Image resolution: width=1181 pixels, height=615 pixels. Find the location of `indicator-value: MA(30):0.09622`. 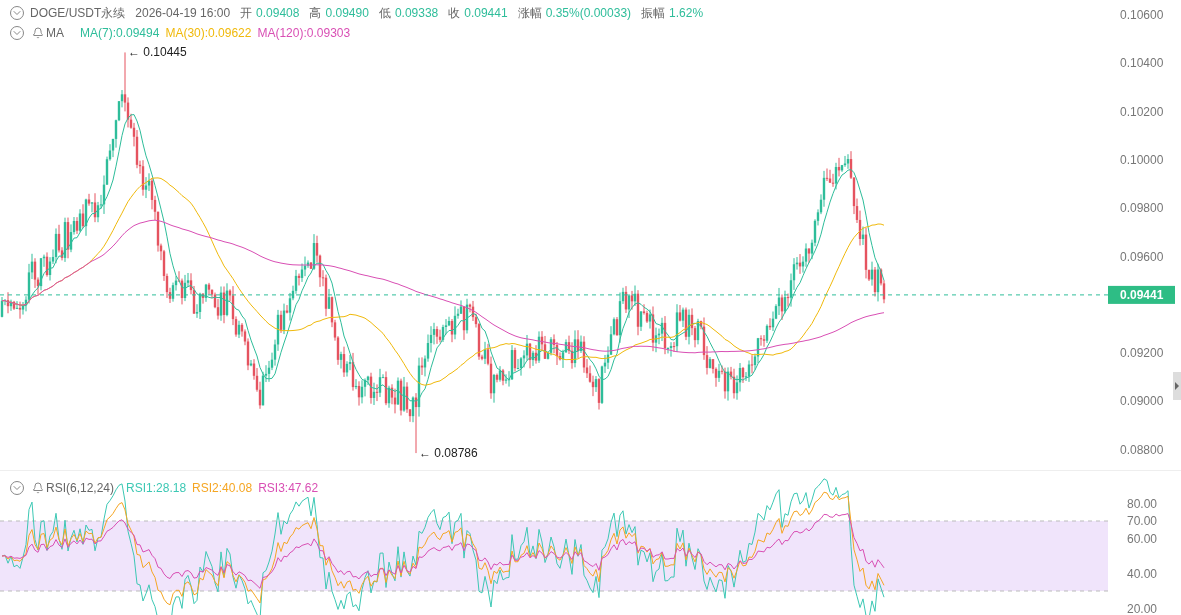

indicator-value: MA(30):0.09622 is located at coordinates (208, 33).